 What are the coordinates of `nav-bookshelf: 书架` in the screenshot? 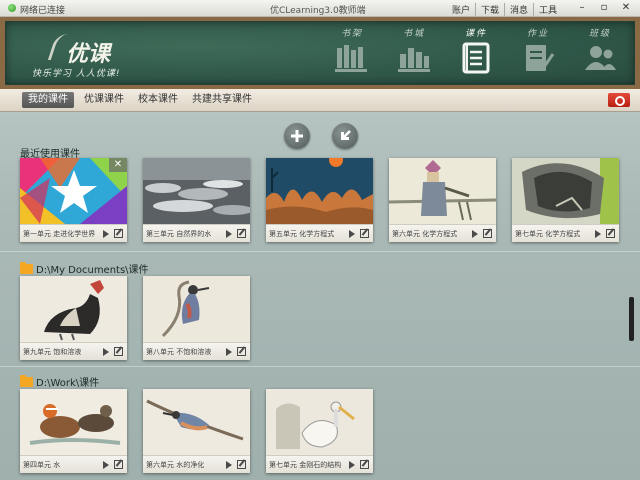 It's located at (352, 54).